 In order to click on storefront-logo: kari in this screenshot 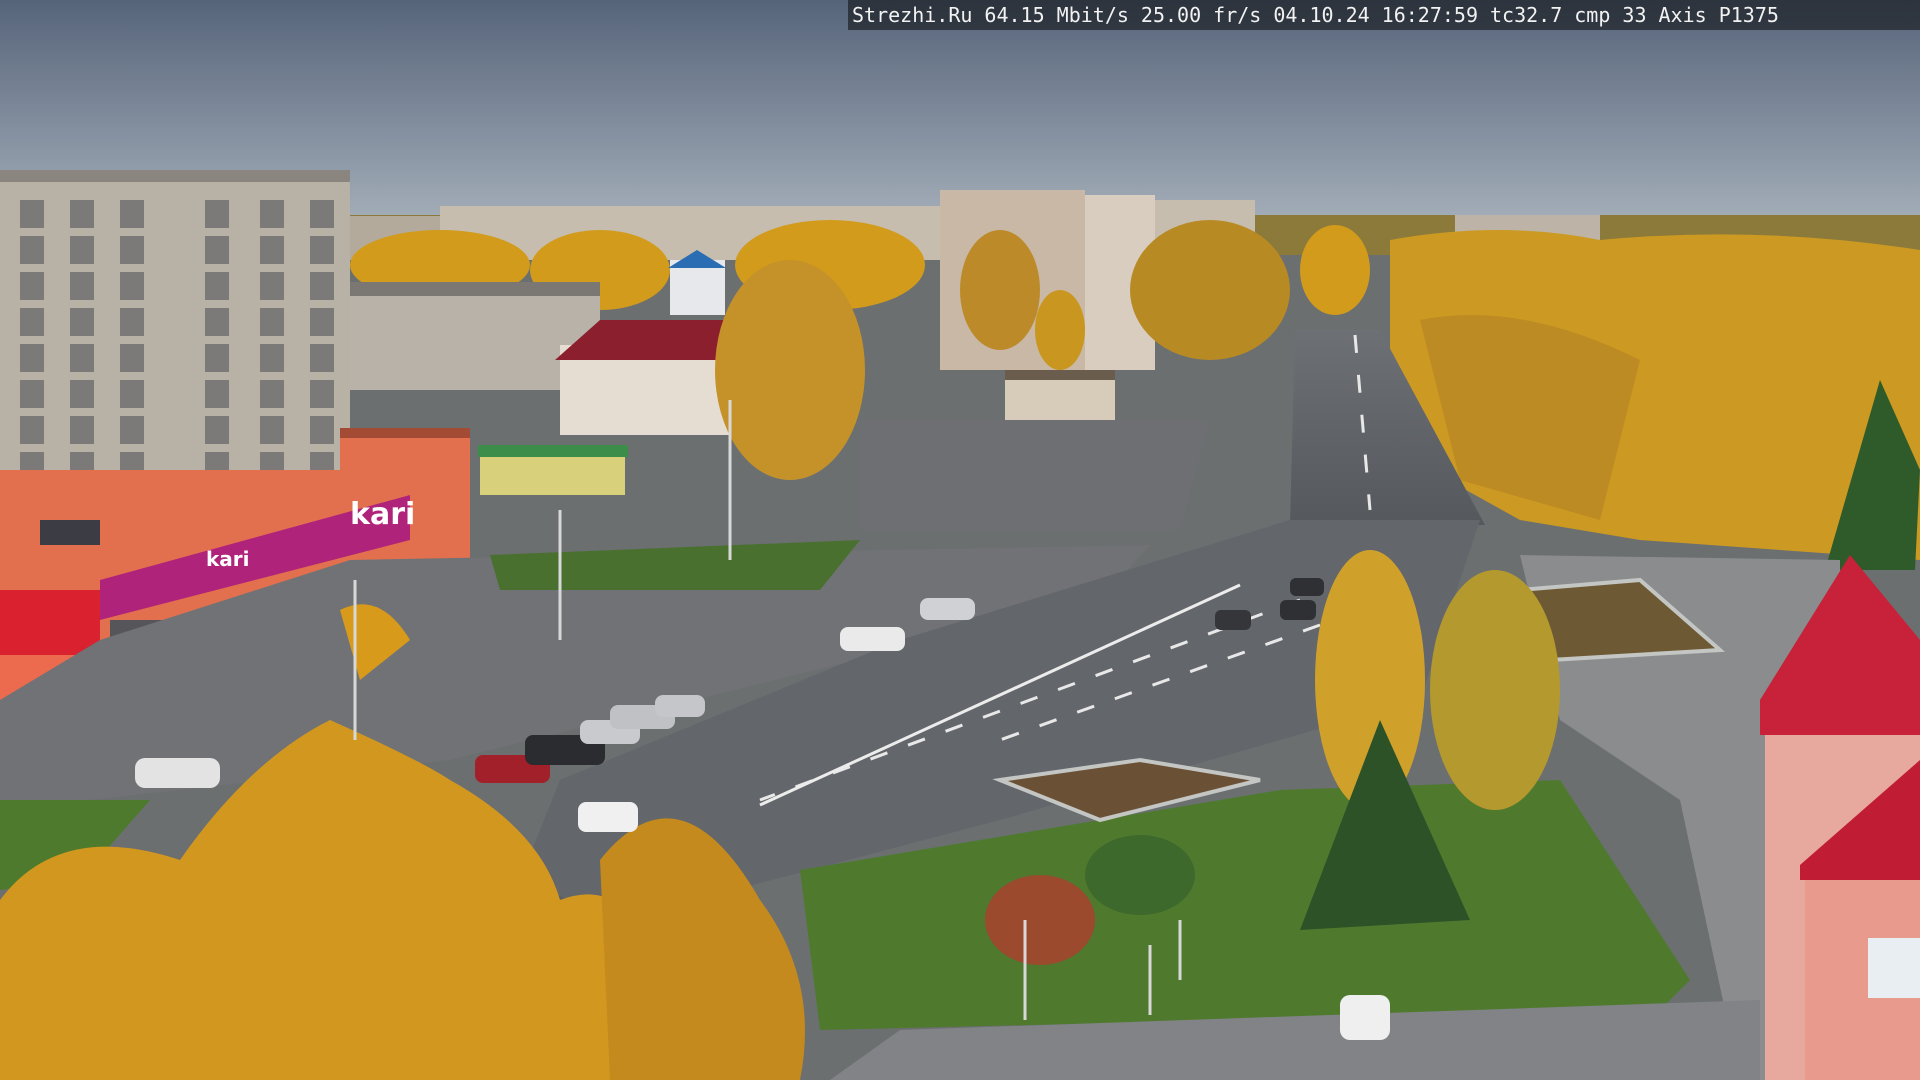, I will do `click(382, 514)`.